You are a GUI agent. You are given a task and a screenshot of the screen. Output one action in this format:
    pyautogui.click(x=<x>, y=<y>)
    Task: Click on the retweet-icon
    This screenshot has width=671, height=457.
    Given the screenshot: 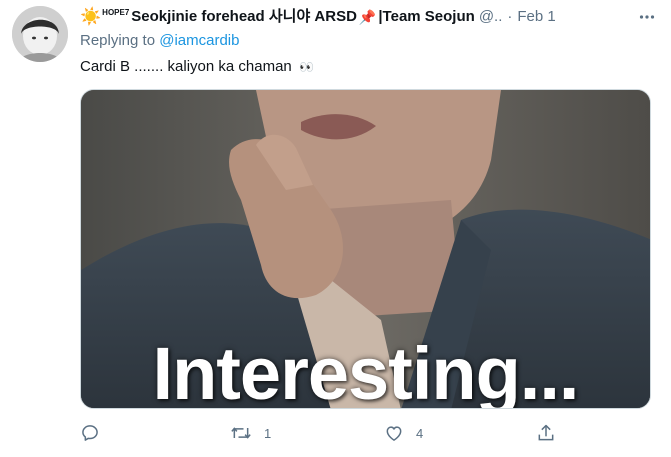 What is the action you would take?
    pyautogui.click(x=241, y=433)
    